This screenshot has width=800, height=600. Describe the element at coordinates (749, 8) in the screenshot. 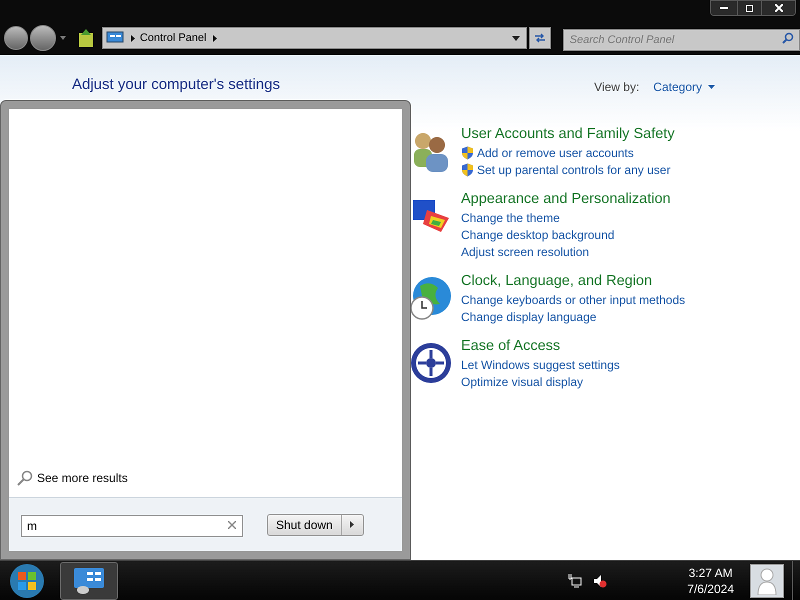

I see `restore-button` at that location.